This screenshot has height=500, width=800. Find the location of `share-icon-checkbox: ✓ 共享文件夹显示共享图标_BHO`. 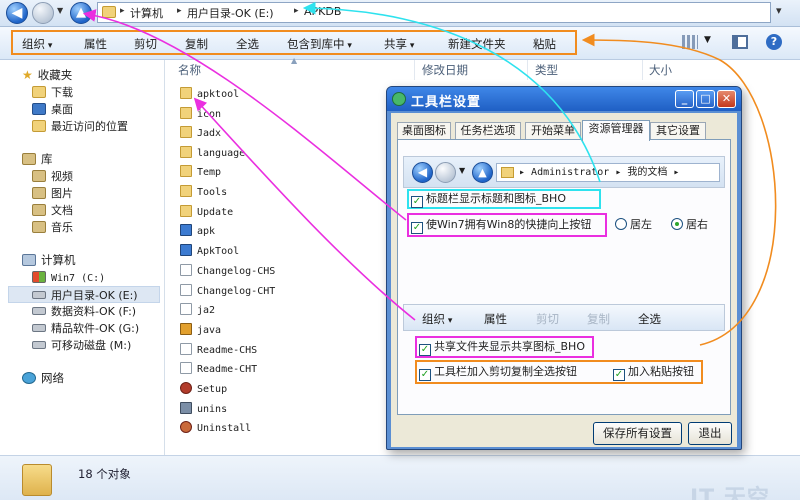

share-icon-checkbox: ✓ 共享文件夹显示共享图标_BHO is located at coordinates (502, 347).